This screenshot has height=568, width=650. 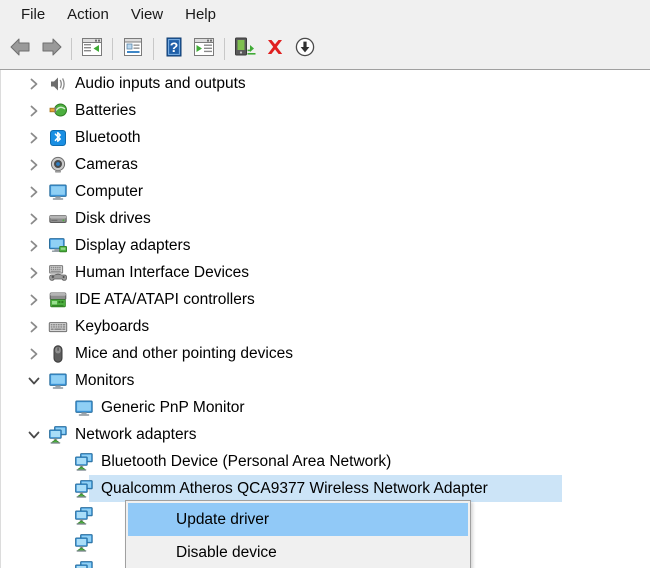 What do you see at coordinates (298, 552) in the screenshot?
I see `context-menu-item-disable-device: Disable device` at bounding box center [298, 552].